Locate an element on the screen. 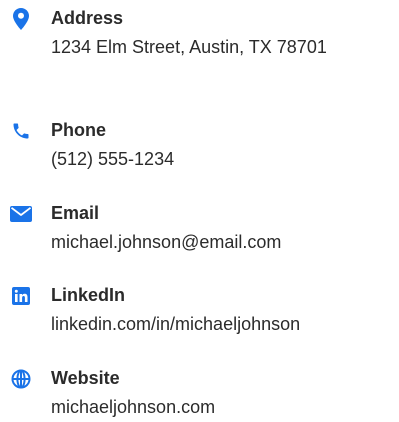 The height and width of the screenshot is (422, 399). map-pin-icon is located at coordinates (21, 19).